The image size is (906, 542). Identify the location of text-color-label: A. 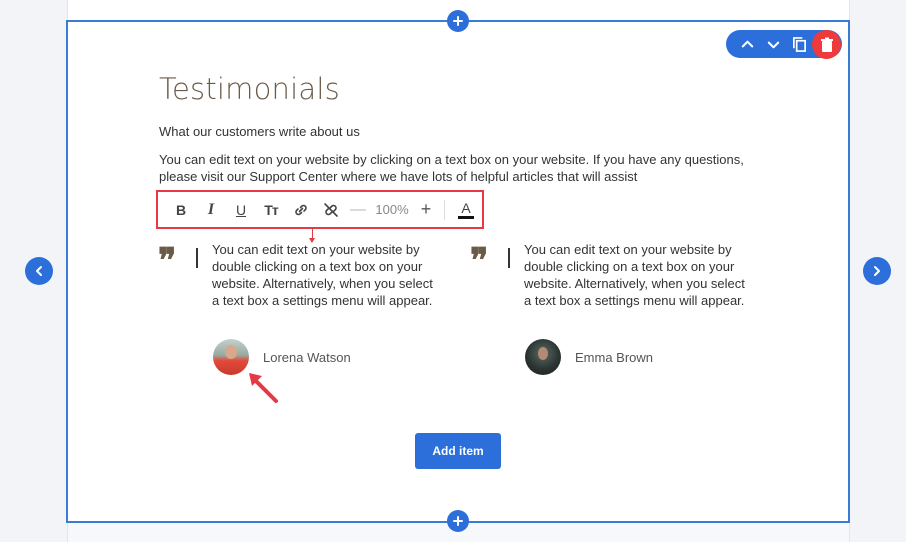
(466, 207).